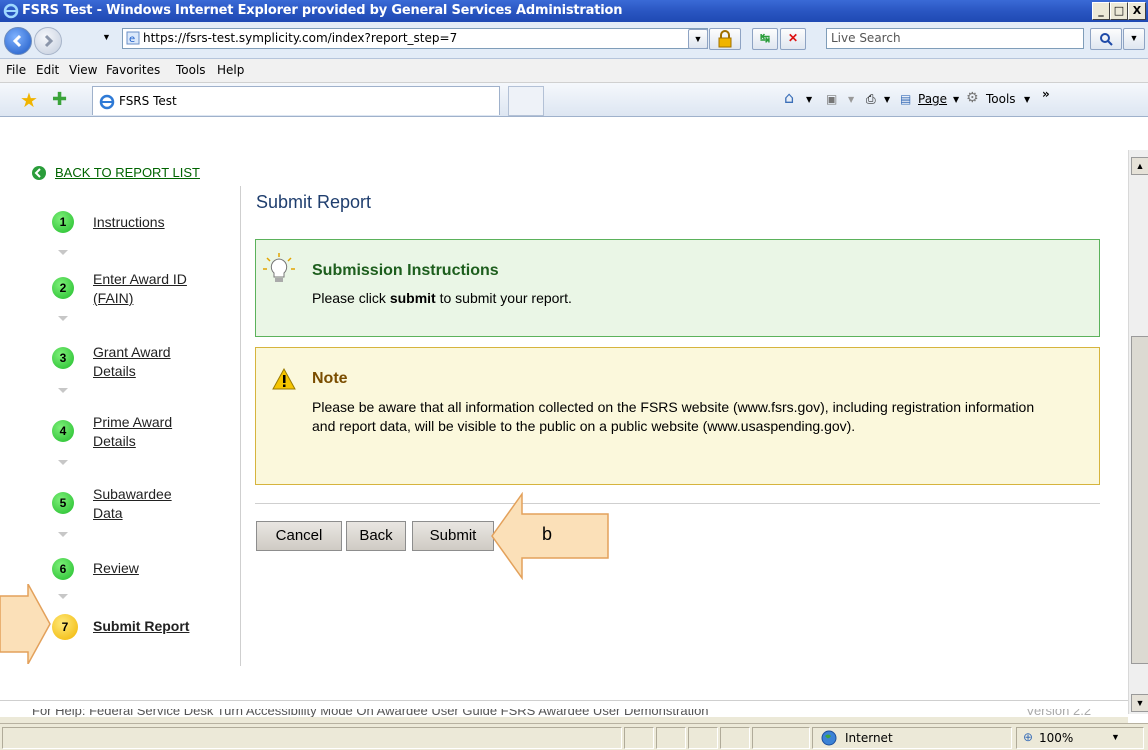  What do you see at coordinates (11, 11) in the screenshot?
I see `ie-logo-icon` at bounding box center [11, 11].